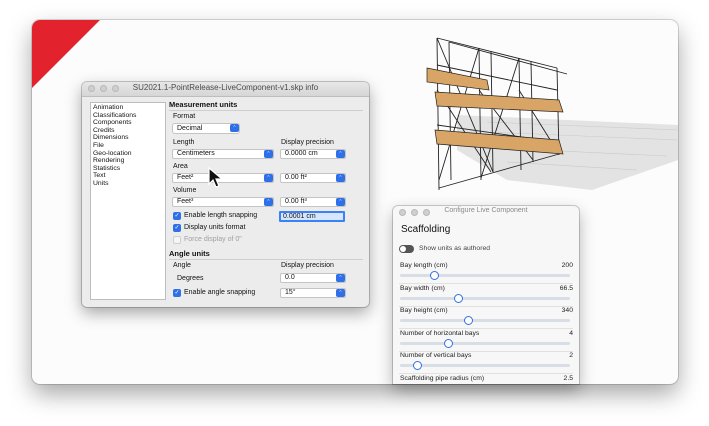  I want to click on parameter-label: Number of horizontal bays, so click(440, 333).